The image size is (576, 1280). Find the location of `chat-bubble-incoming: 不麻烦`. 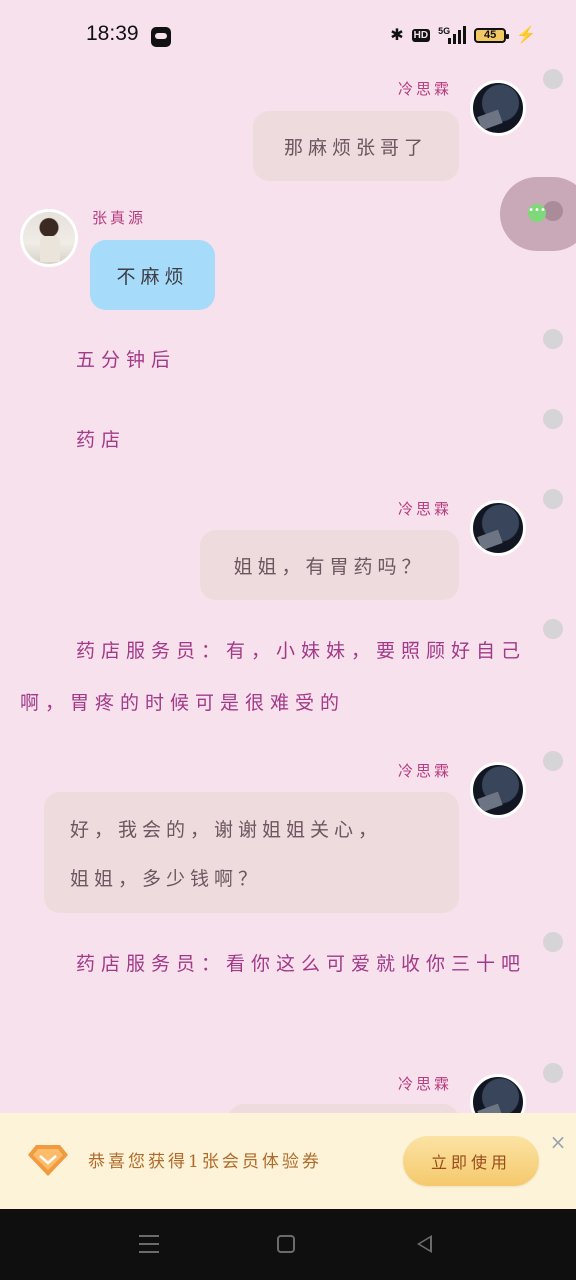

chat-bubble-incoming: 不麻烦 is located at coordinates (152, 275).